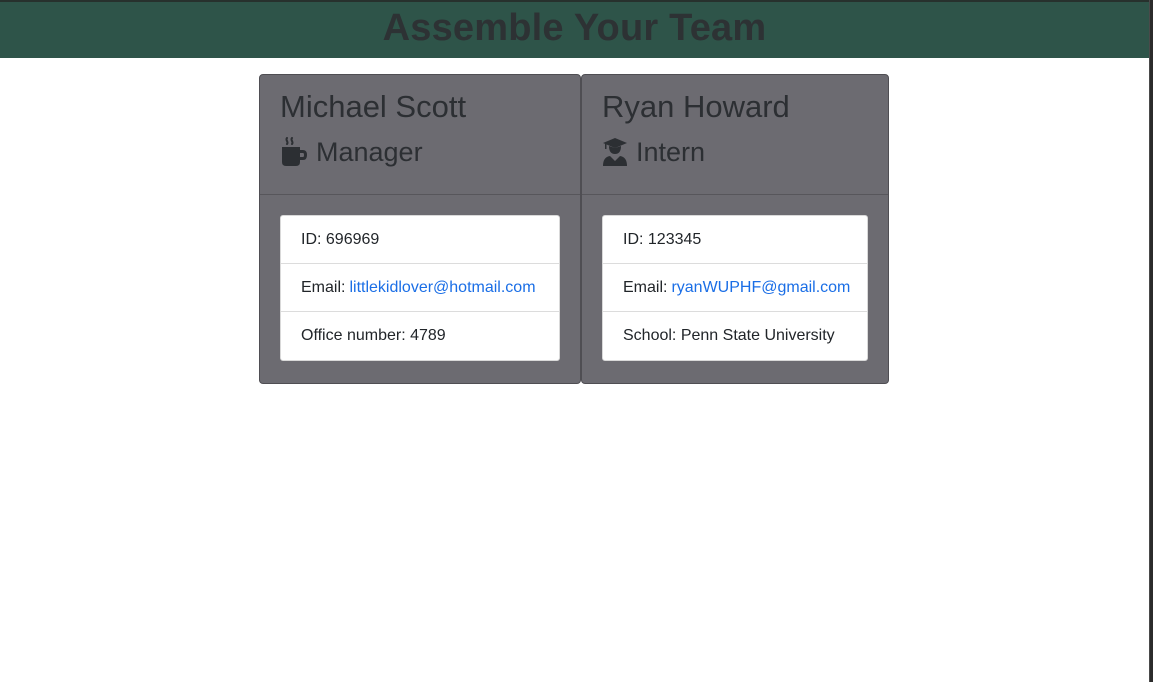 The width and height of the screenshot is (1153, 682). I want to click on page-title: Assemble Your Team, so click(574, 28).